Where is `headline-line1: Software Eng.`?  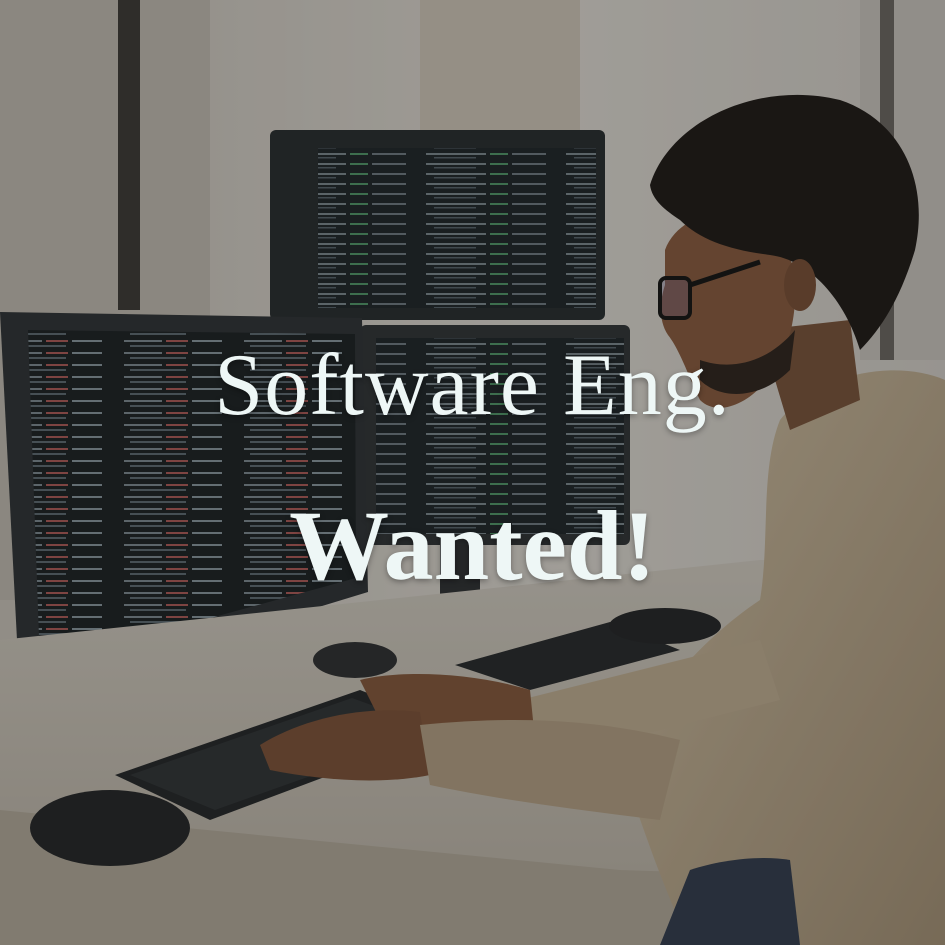 headline-line1: Software Eng. is located at coordinates (472, 385).